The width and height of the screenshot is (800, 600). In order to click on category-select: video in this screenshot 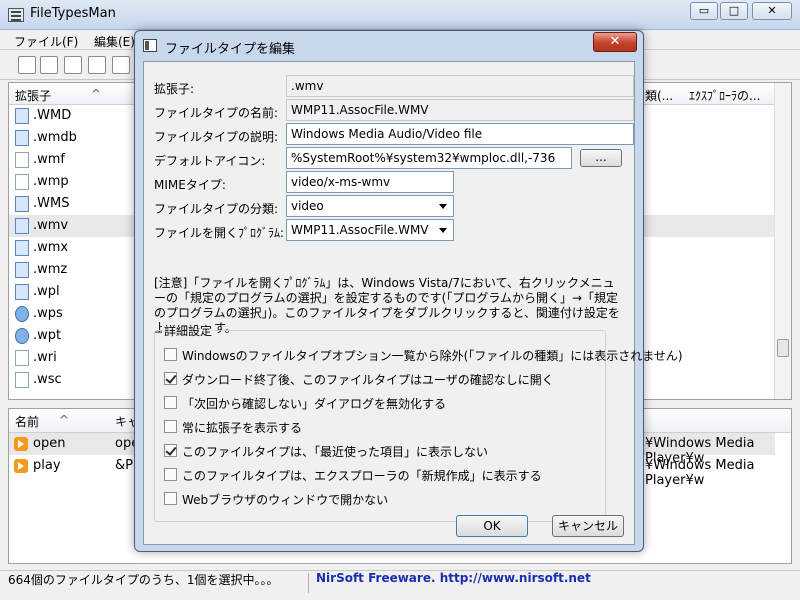, I will do `click(370, 206)`.